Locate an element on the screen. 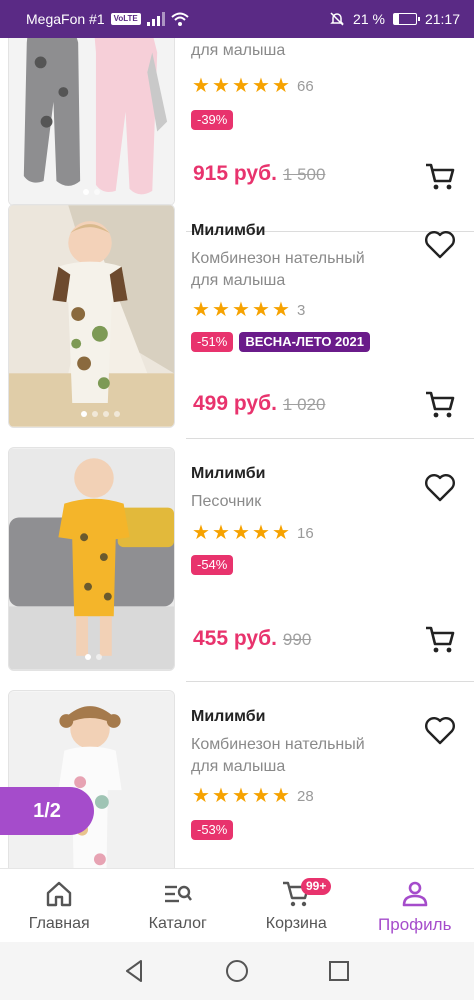 Image resolution: width=474 pixels, height=1000 pixels. discount-badge: -51% is located at coordinates (212, 342).